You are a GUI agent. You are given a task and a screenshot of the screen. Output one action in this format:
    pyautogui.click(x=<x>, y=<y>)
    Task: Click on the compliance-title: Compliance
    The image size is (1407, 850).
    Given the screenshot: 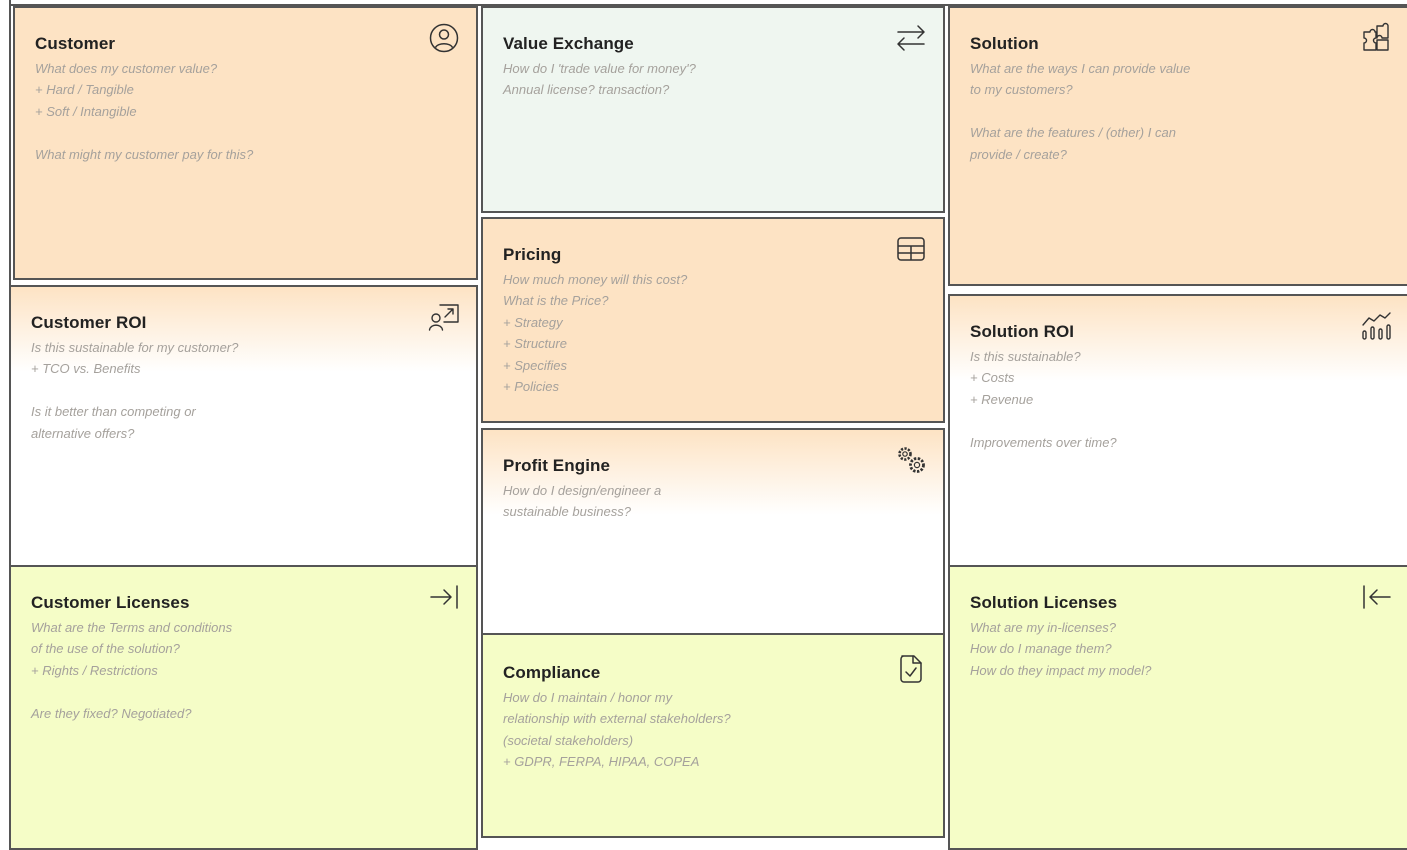 What is the action you would take?
    pyautogui.click(x=552, y=672)
    